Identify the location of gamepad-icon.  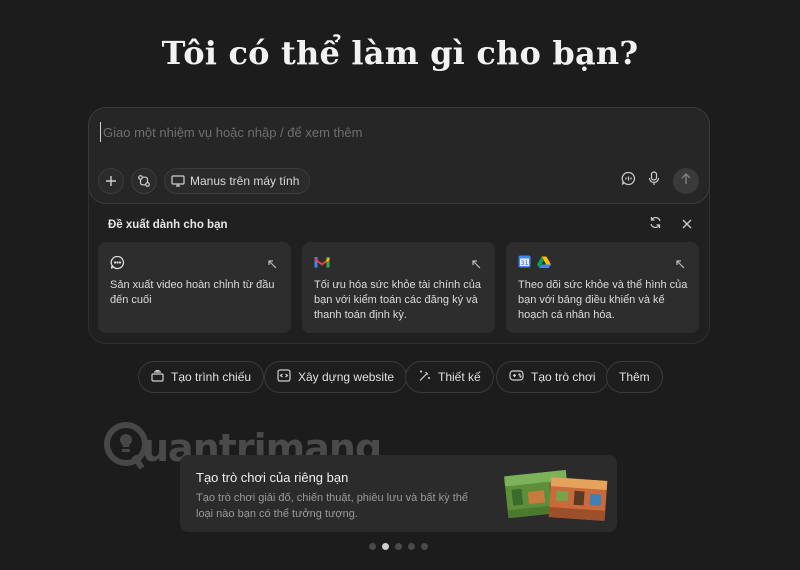
(516, 377).